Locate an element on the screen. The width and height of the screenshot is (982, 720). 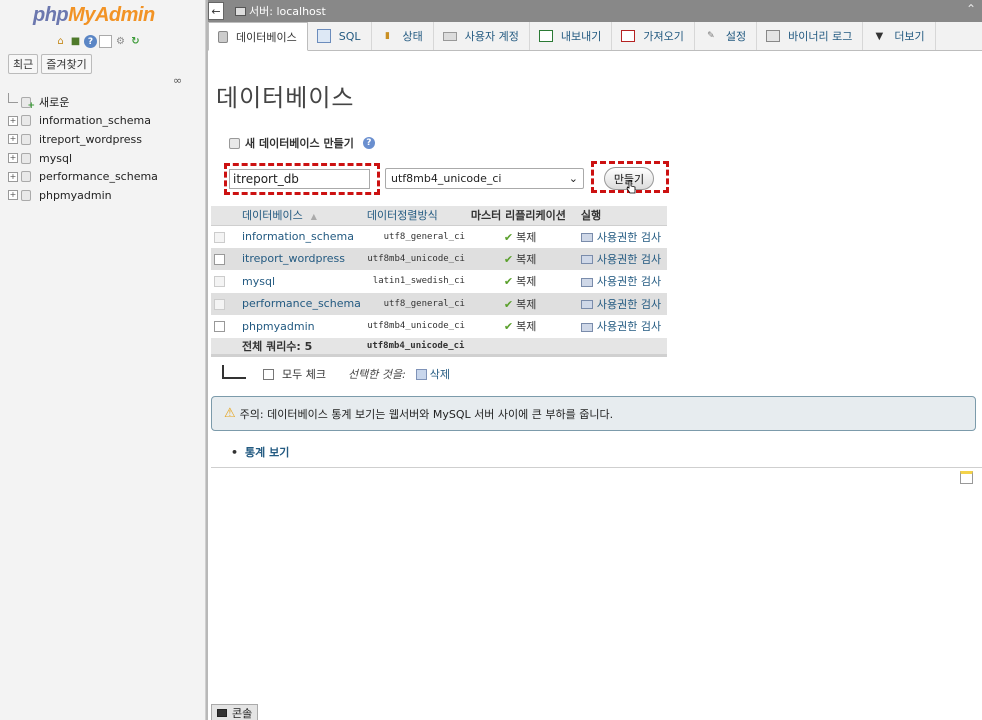
delete-link: 삭제 is located at coordinates (440, 374).